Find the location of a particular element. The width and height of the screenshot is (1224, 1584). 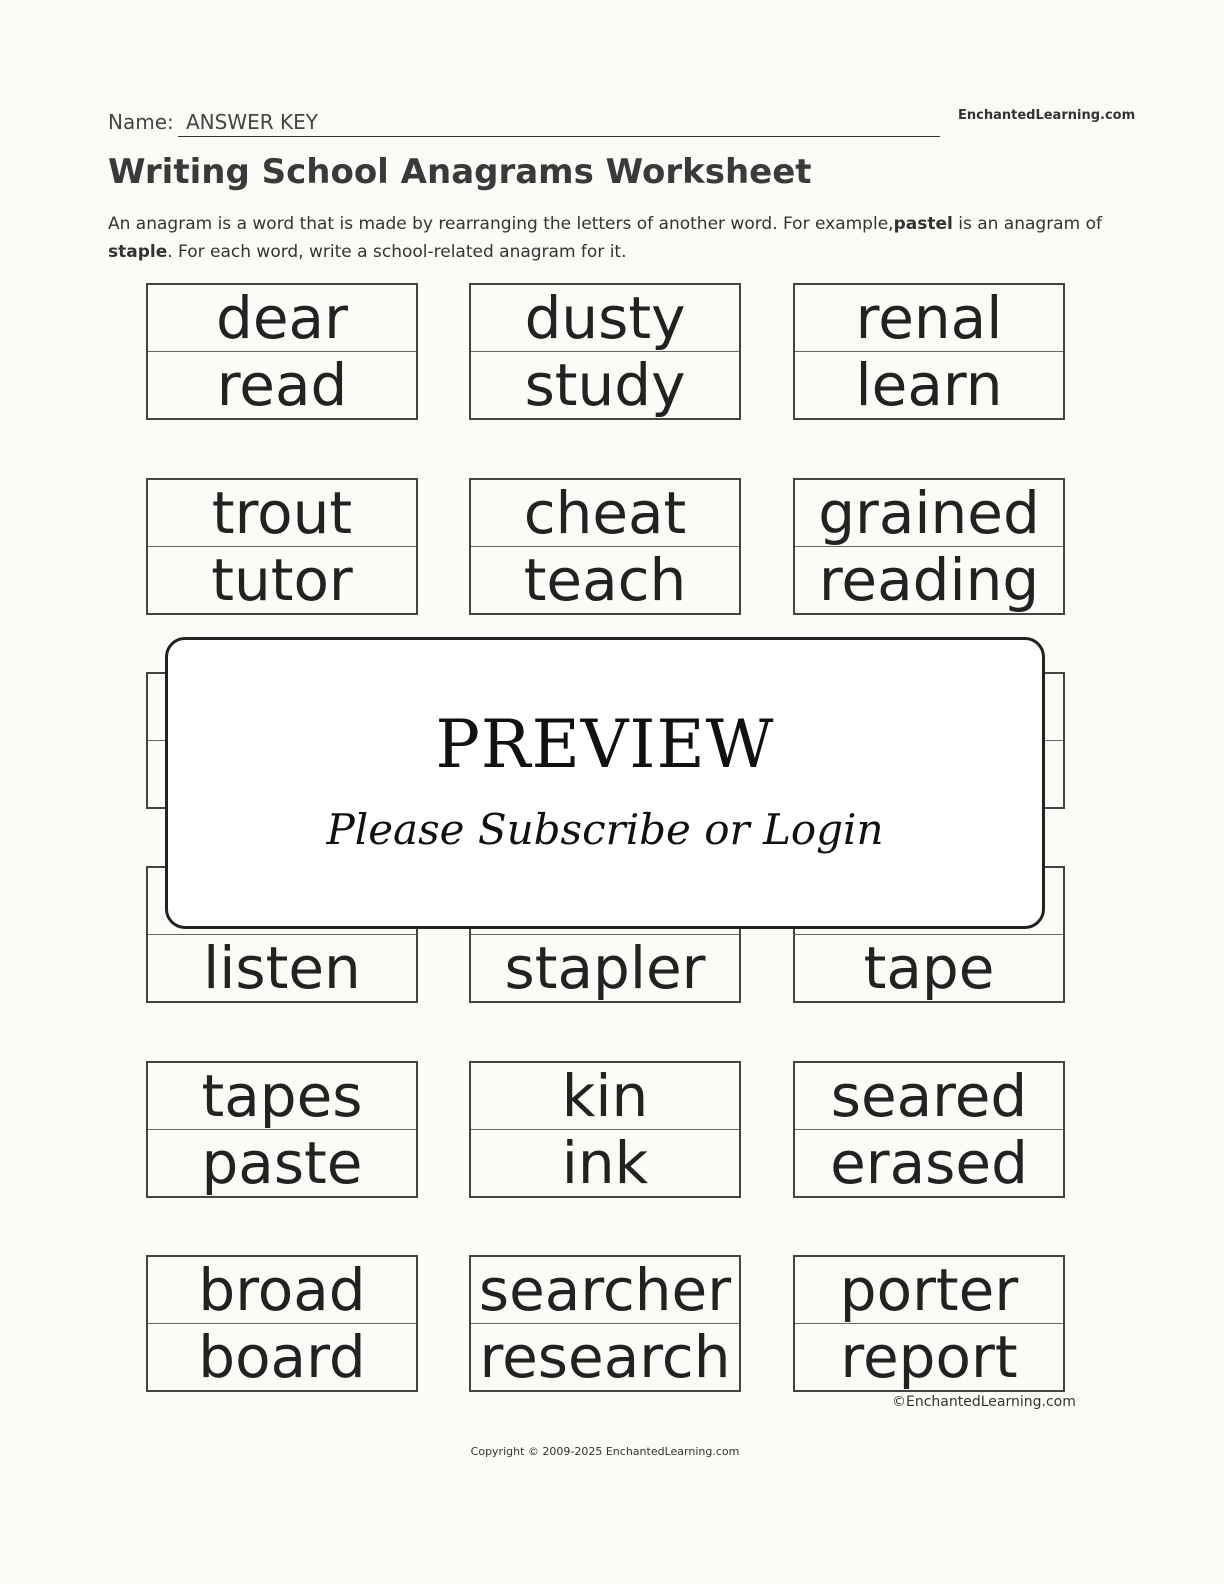

scrambled-word: seared is located at coordinates (929, 1096).